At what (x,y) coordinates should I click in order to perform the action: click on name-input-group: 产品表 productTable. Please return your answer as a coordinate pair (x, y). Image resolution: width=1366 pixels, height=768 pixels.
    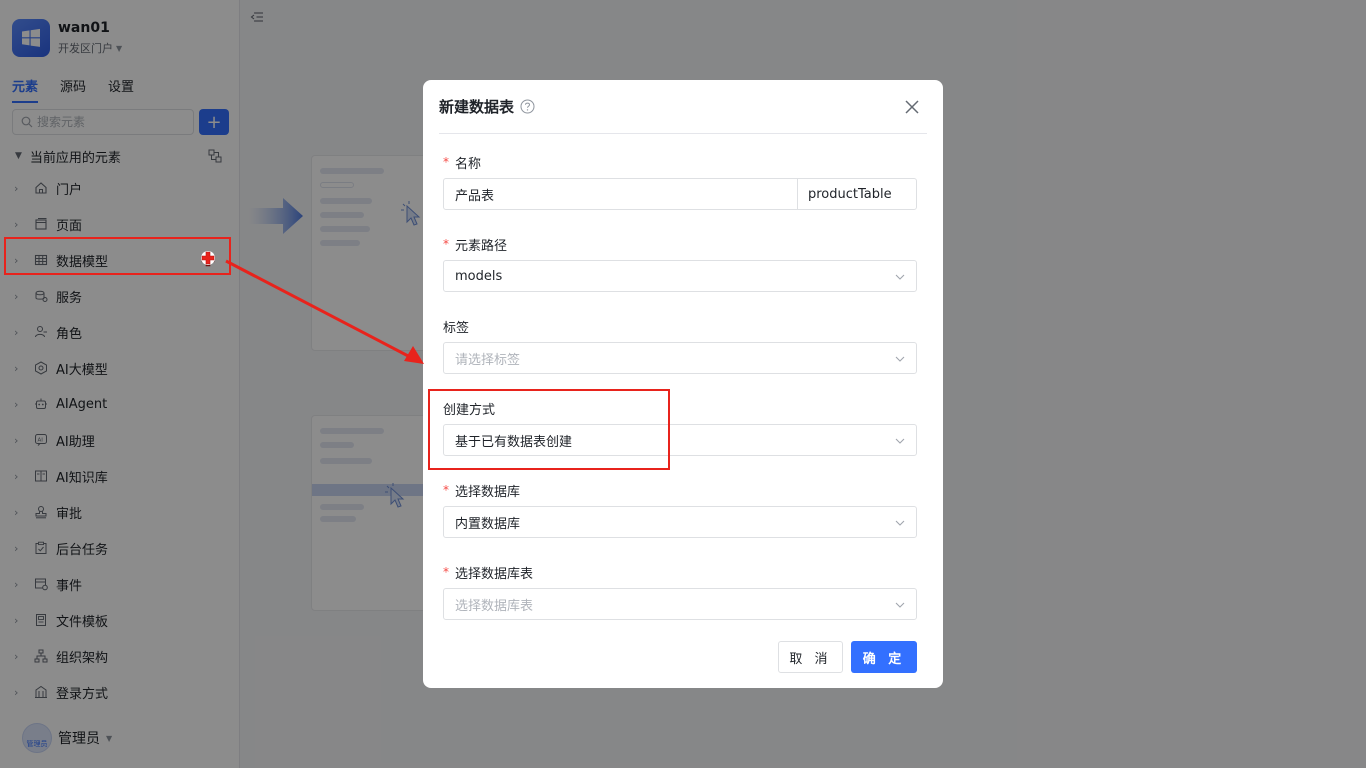
    Looking at the image, I should click on (680, 194).